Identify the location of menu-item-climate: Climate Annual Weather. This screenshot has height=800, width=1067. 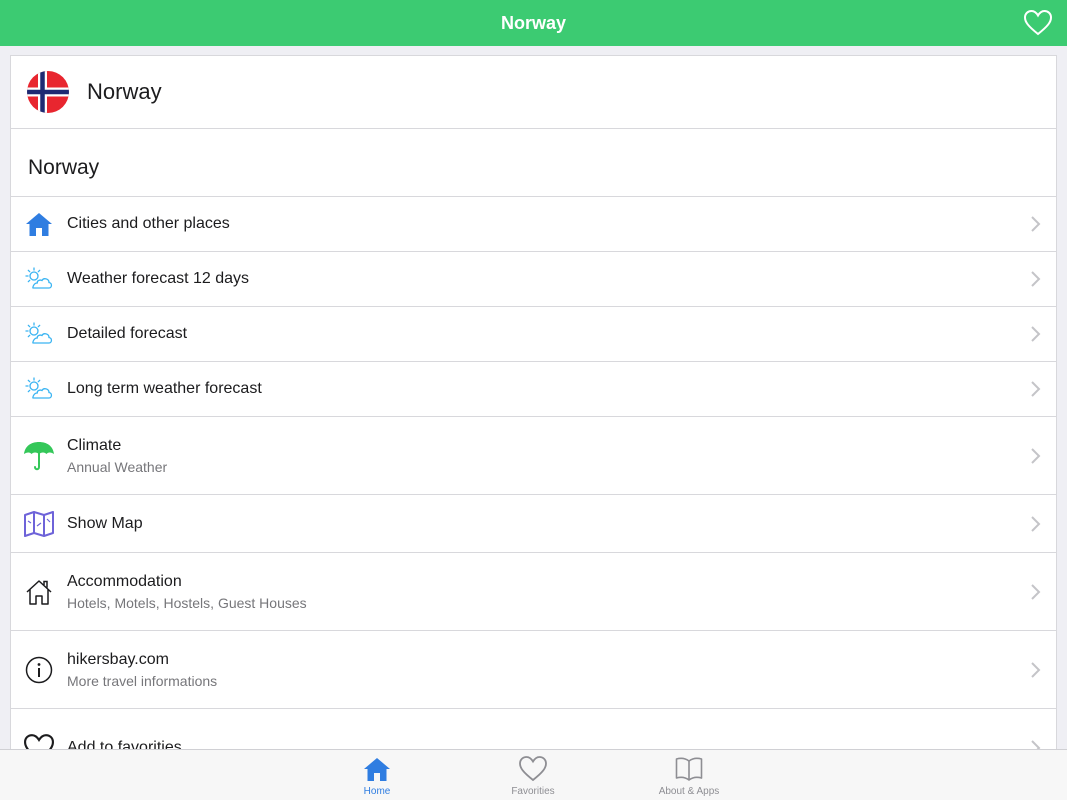
(533, 455).